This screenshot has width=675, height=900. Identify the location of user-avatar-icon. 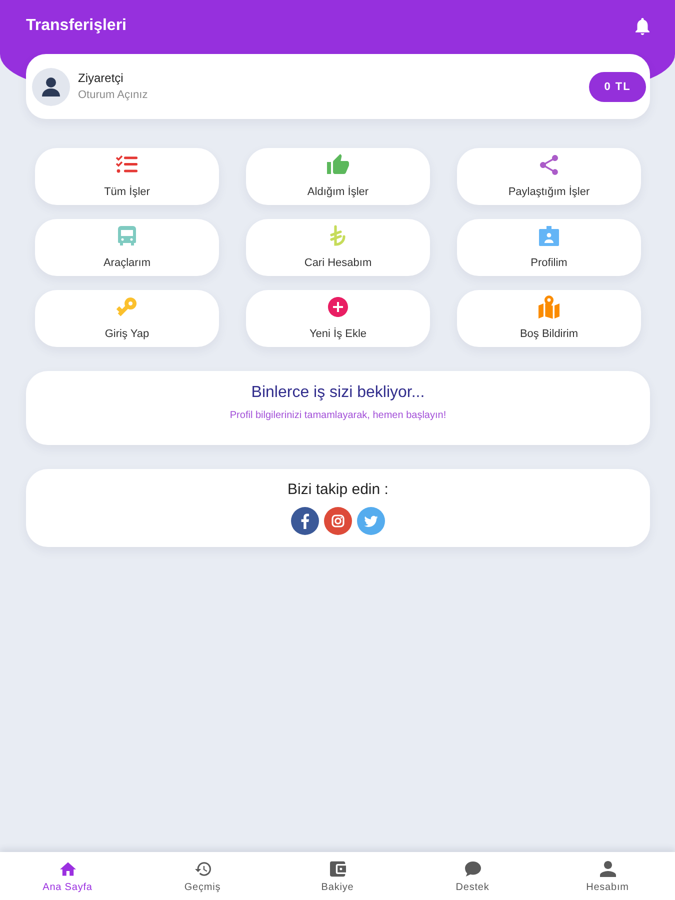
(51, 87).